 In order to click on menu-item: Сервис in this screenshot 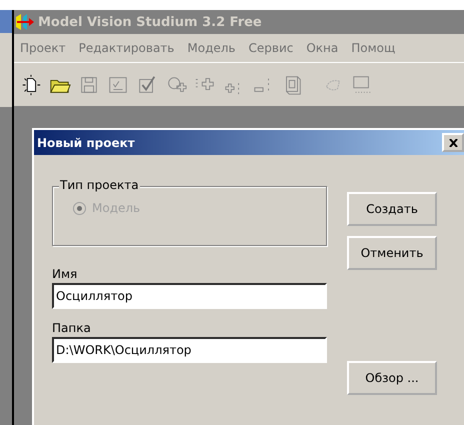, I will do `click(271, 48)`.